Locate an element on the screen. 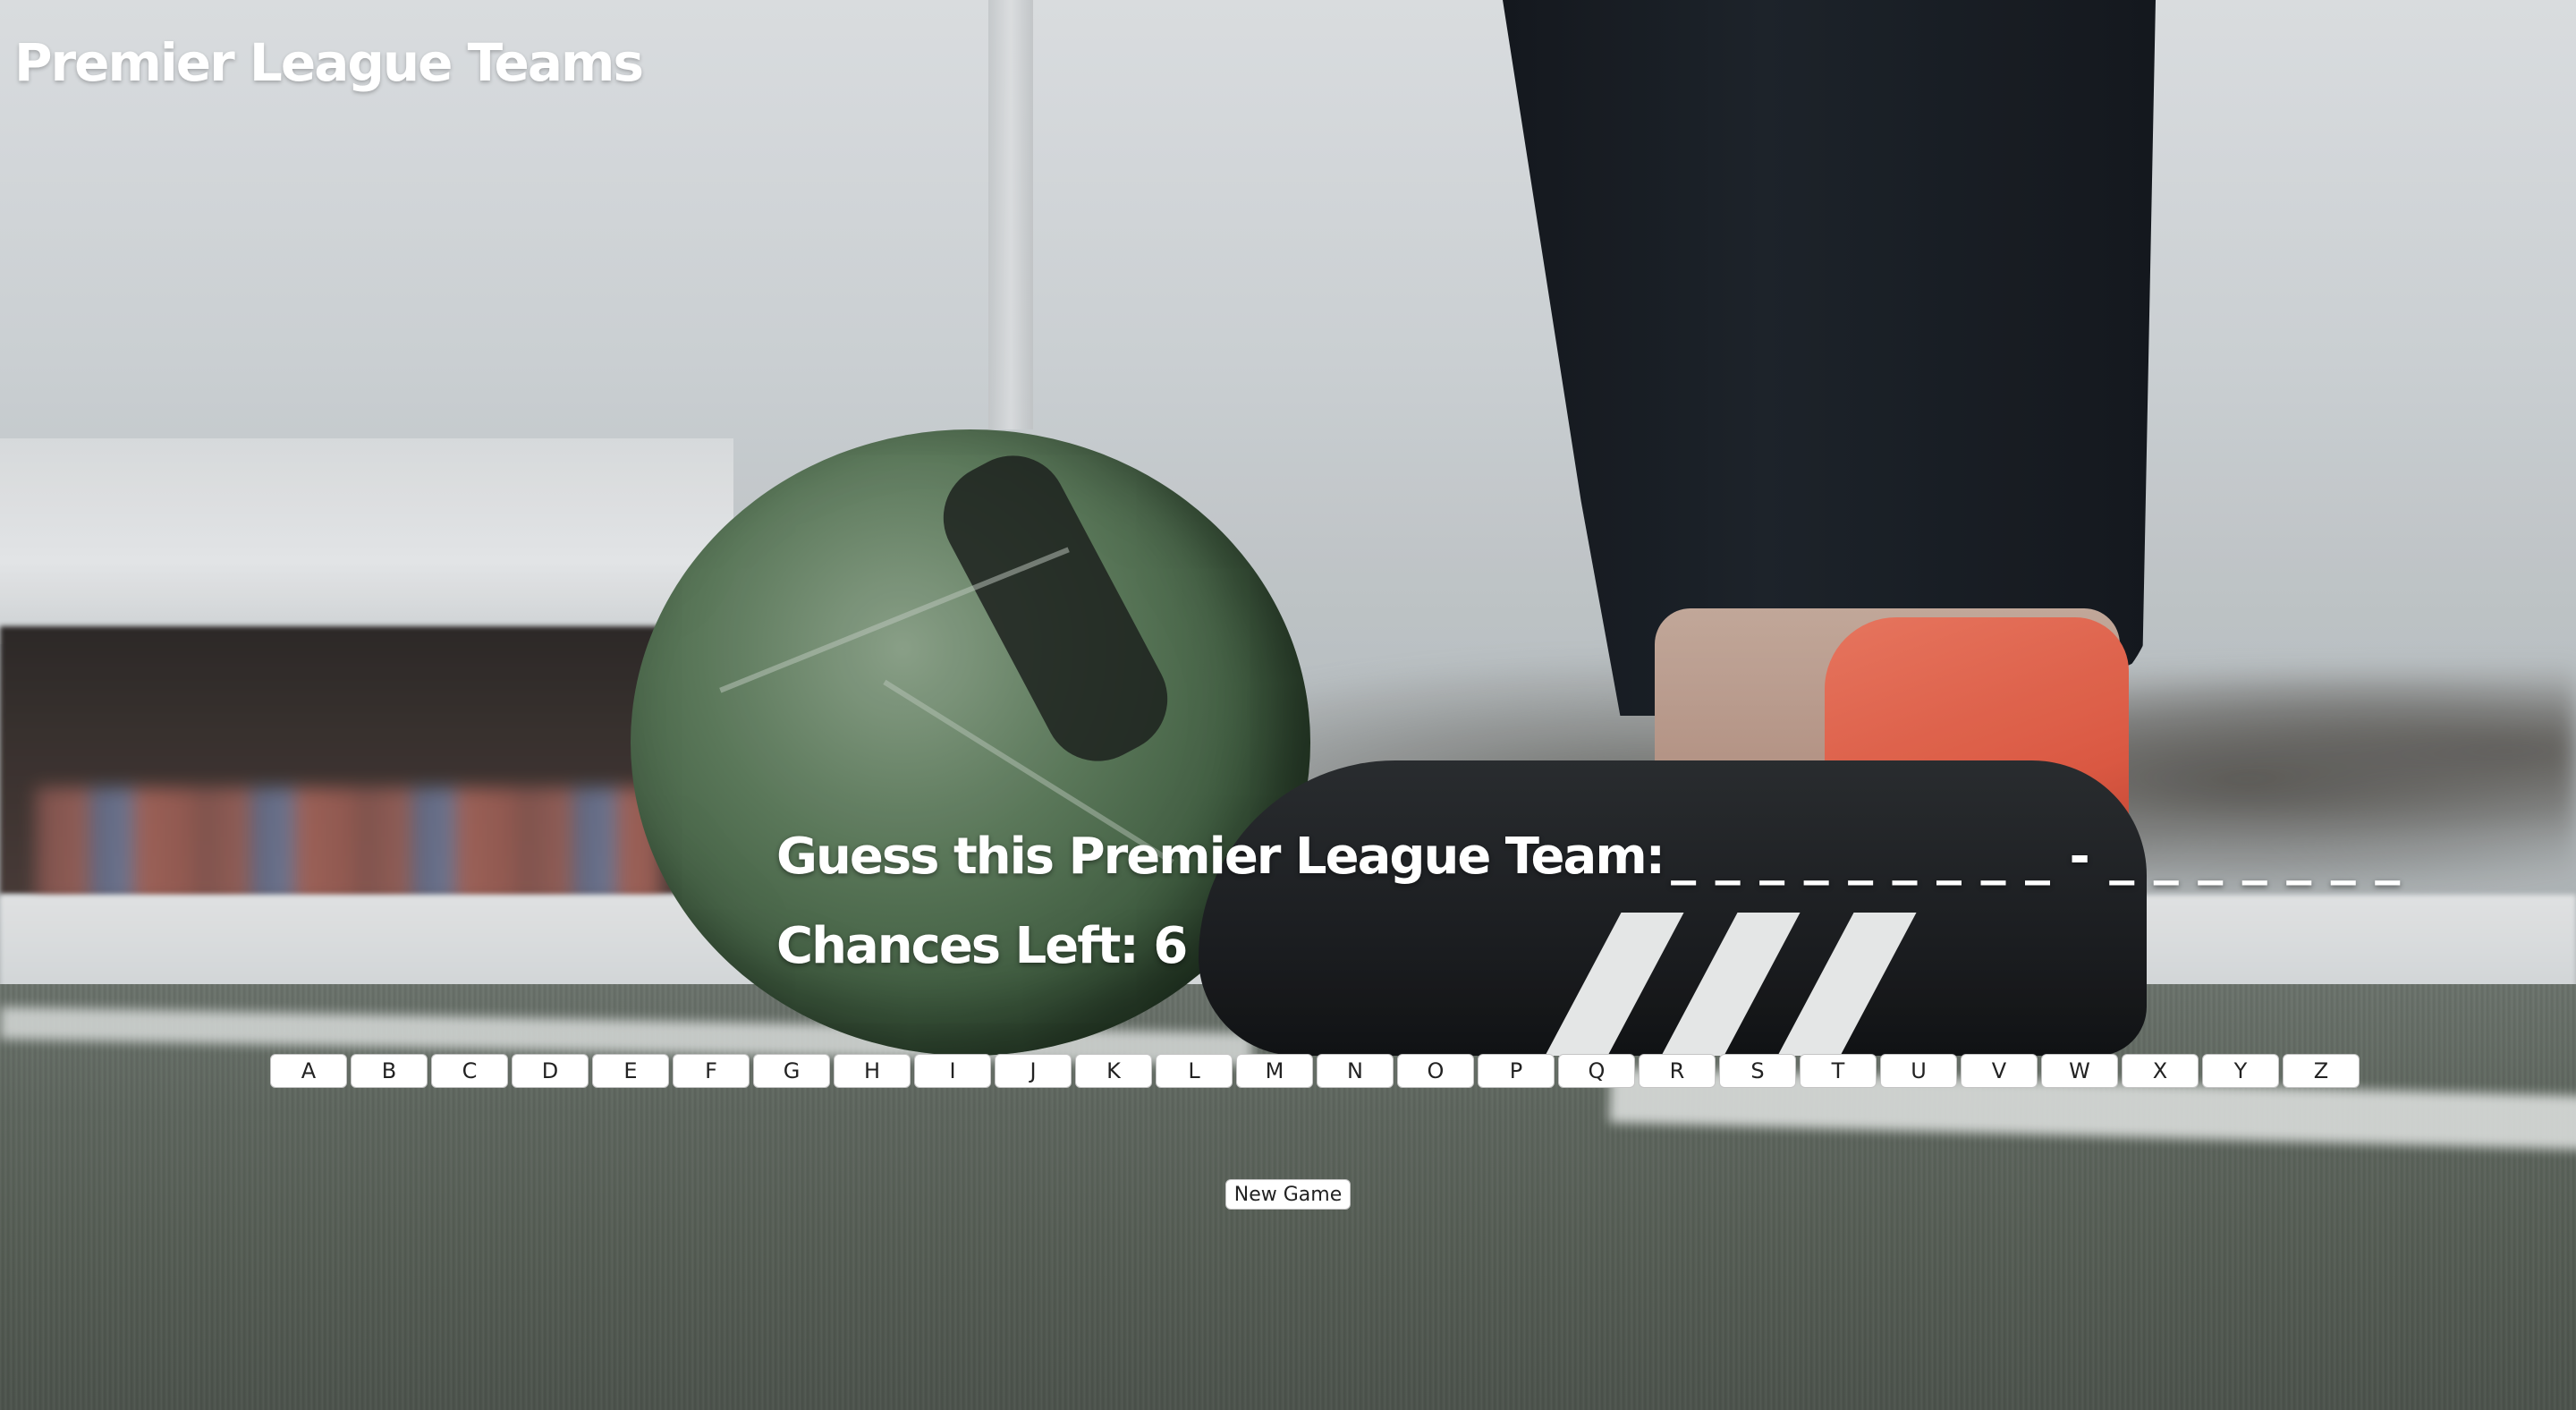 The height and width of the screenshot is (1410, 2576). letter-button-d: D is located at coordinates (550, 1071).